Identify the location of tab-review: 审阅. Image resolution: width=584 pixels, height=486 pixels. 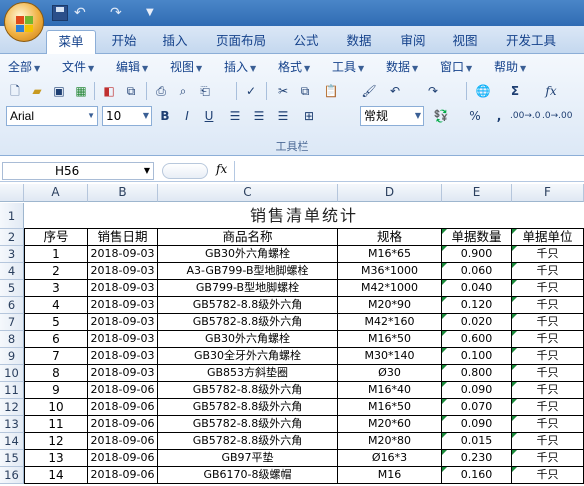
(413, 42).